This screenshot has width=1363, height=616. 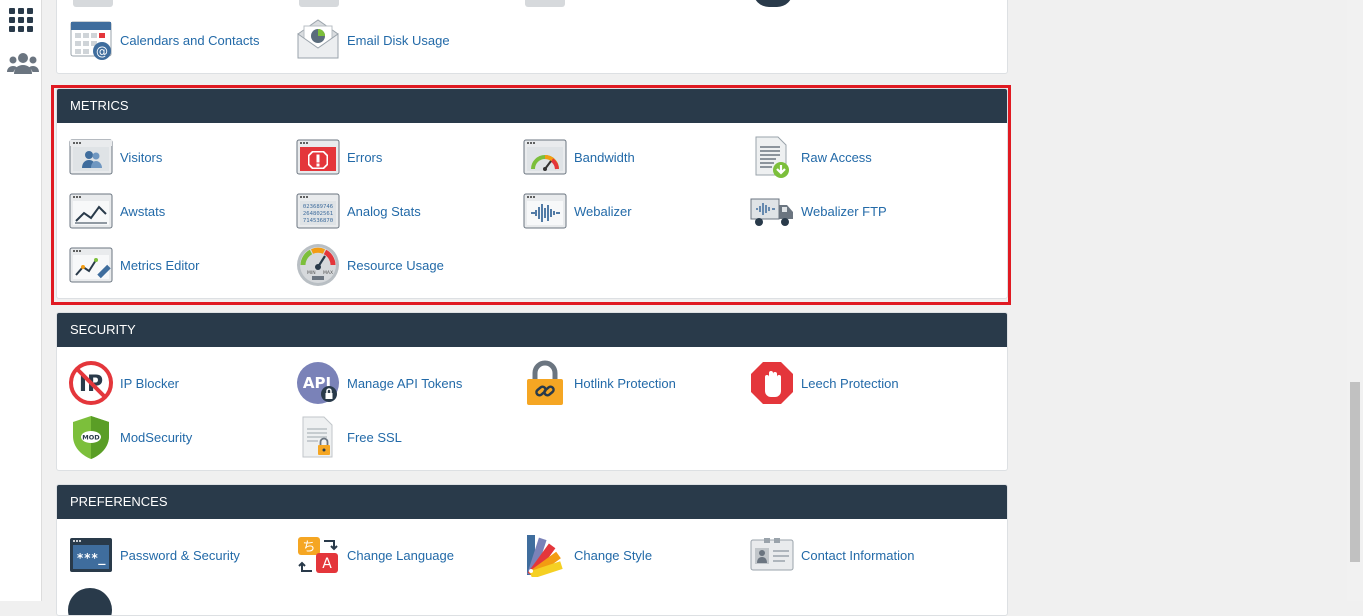 I want to click on password-security-icon: ***_, so click(x=91, y=555).